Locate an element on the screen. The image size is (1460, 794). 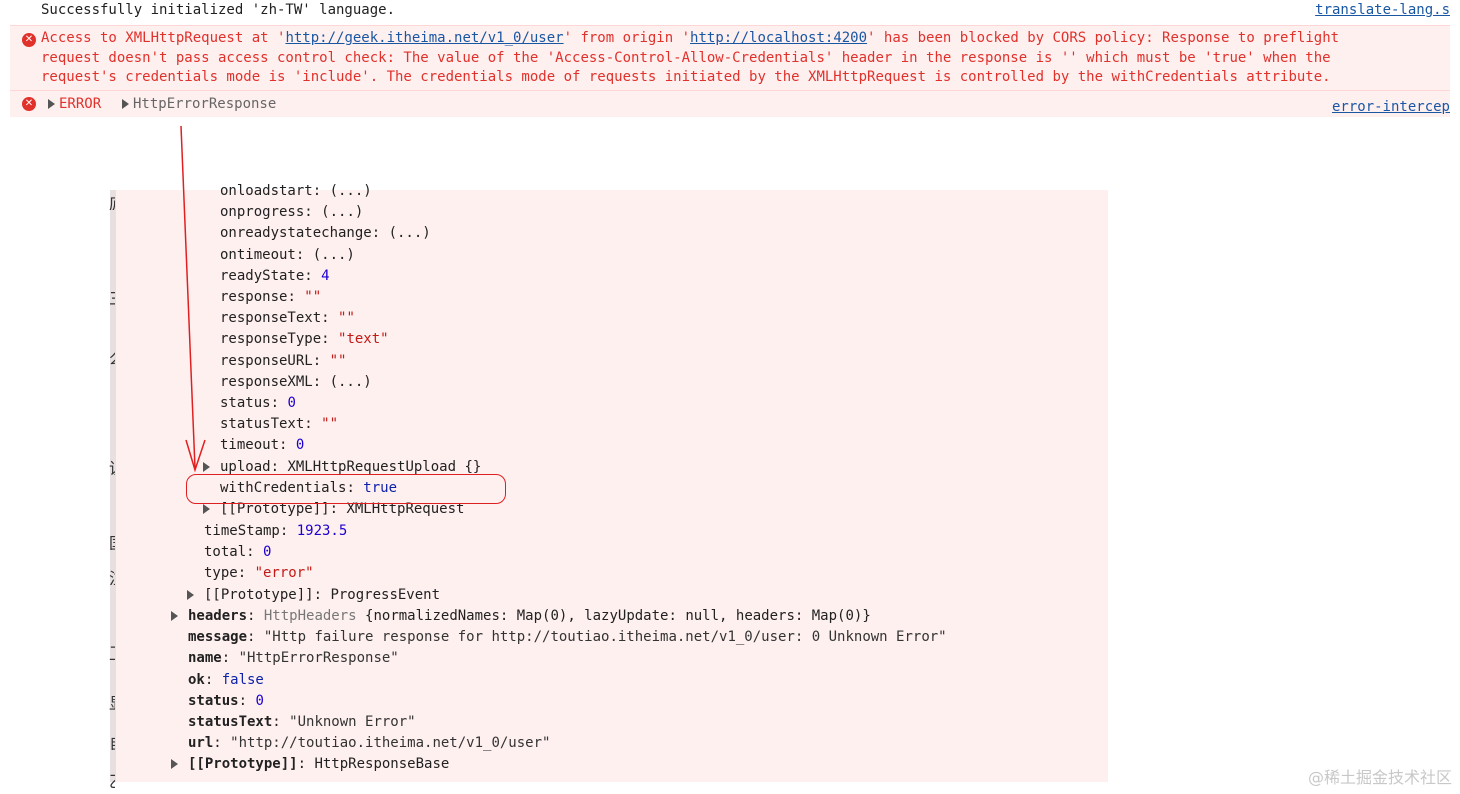
annotation-arrow is located at coordinates (193, 299).